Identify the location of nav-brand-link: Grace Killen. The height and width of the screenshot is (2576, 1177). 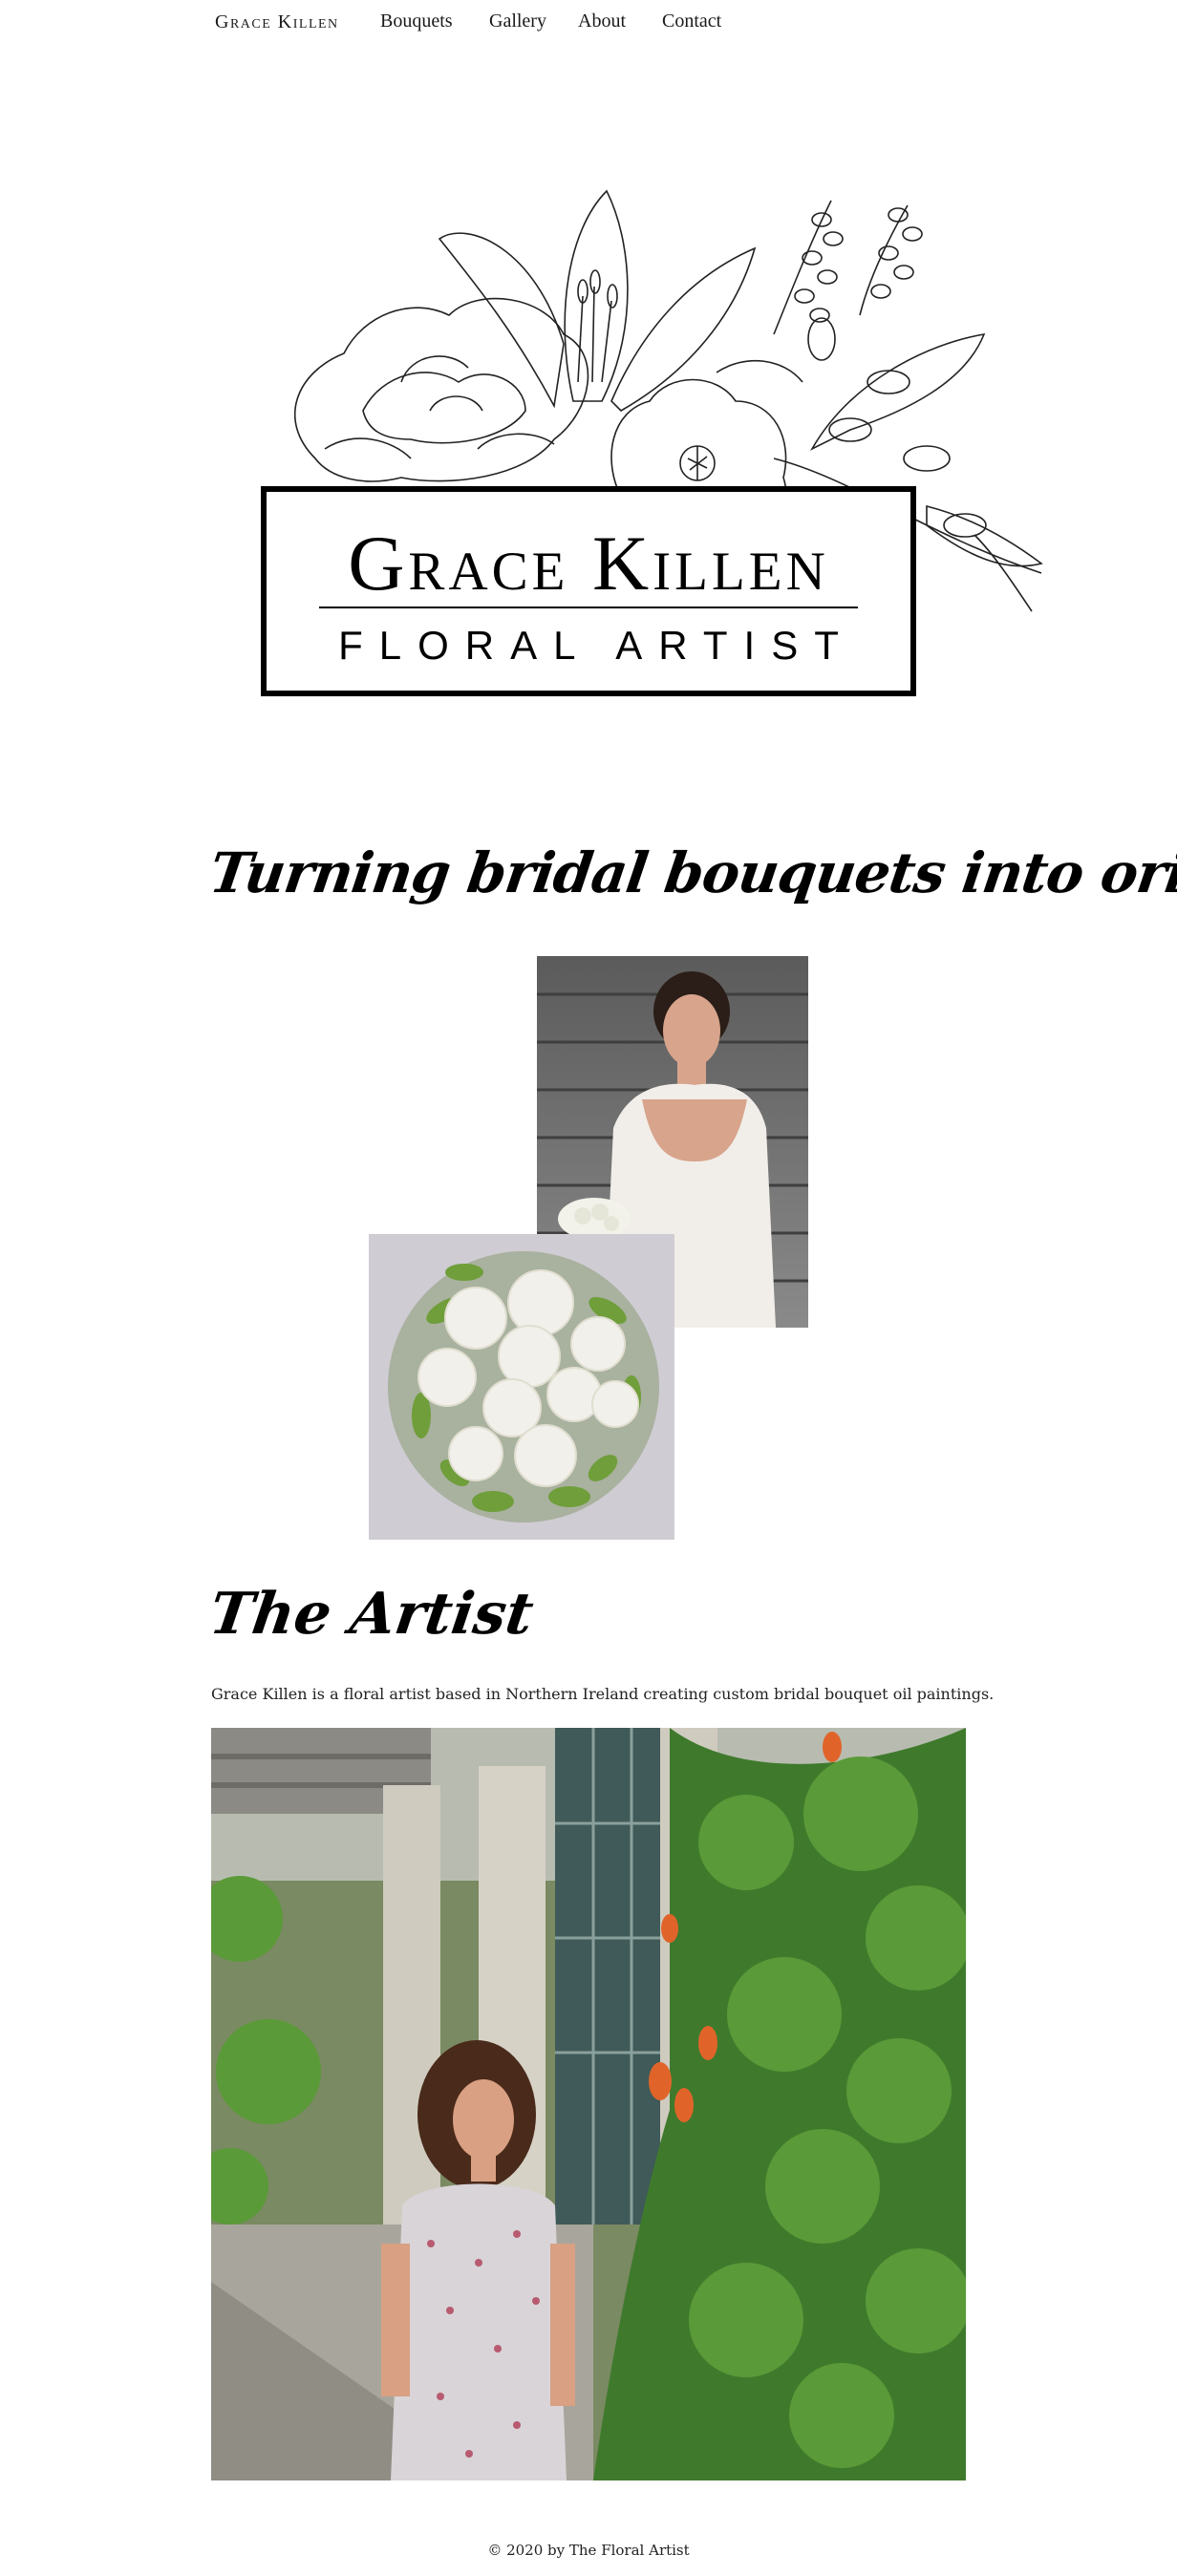
(277, 22).